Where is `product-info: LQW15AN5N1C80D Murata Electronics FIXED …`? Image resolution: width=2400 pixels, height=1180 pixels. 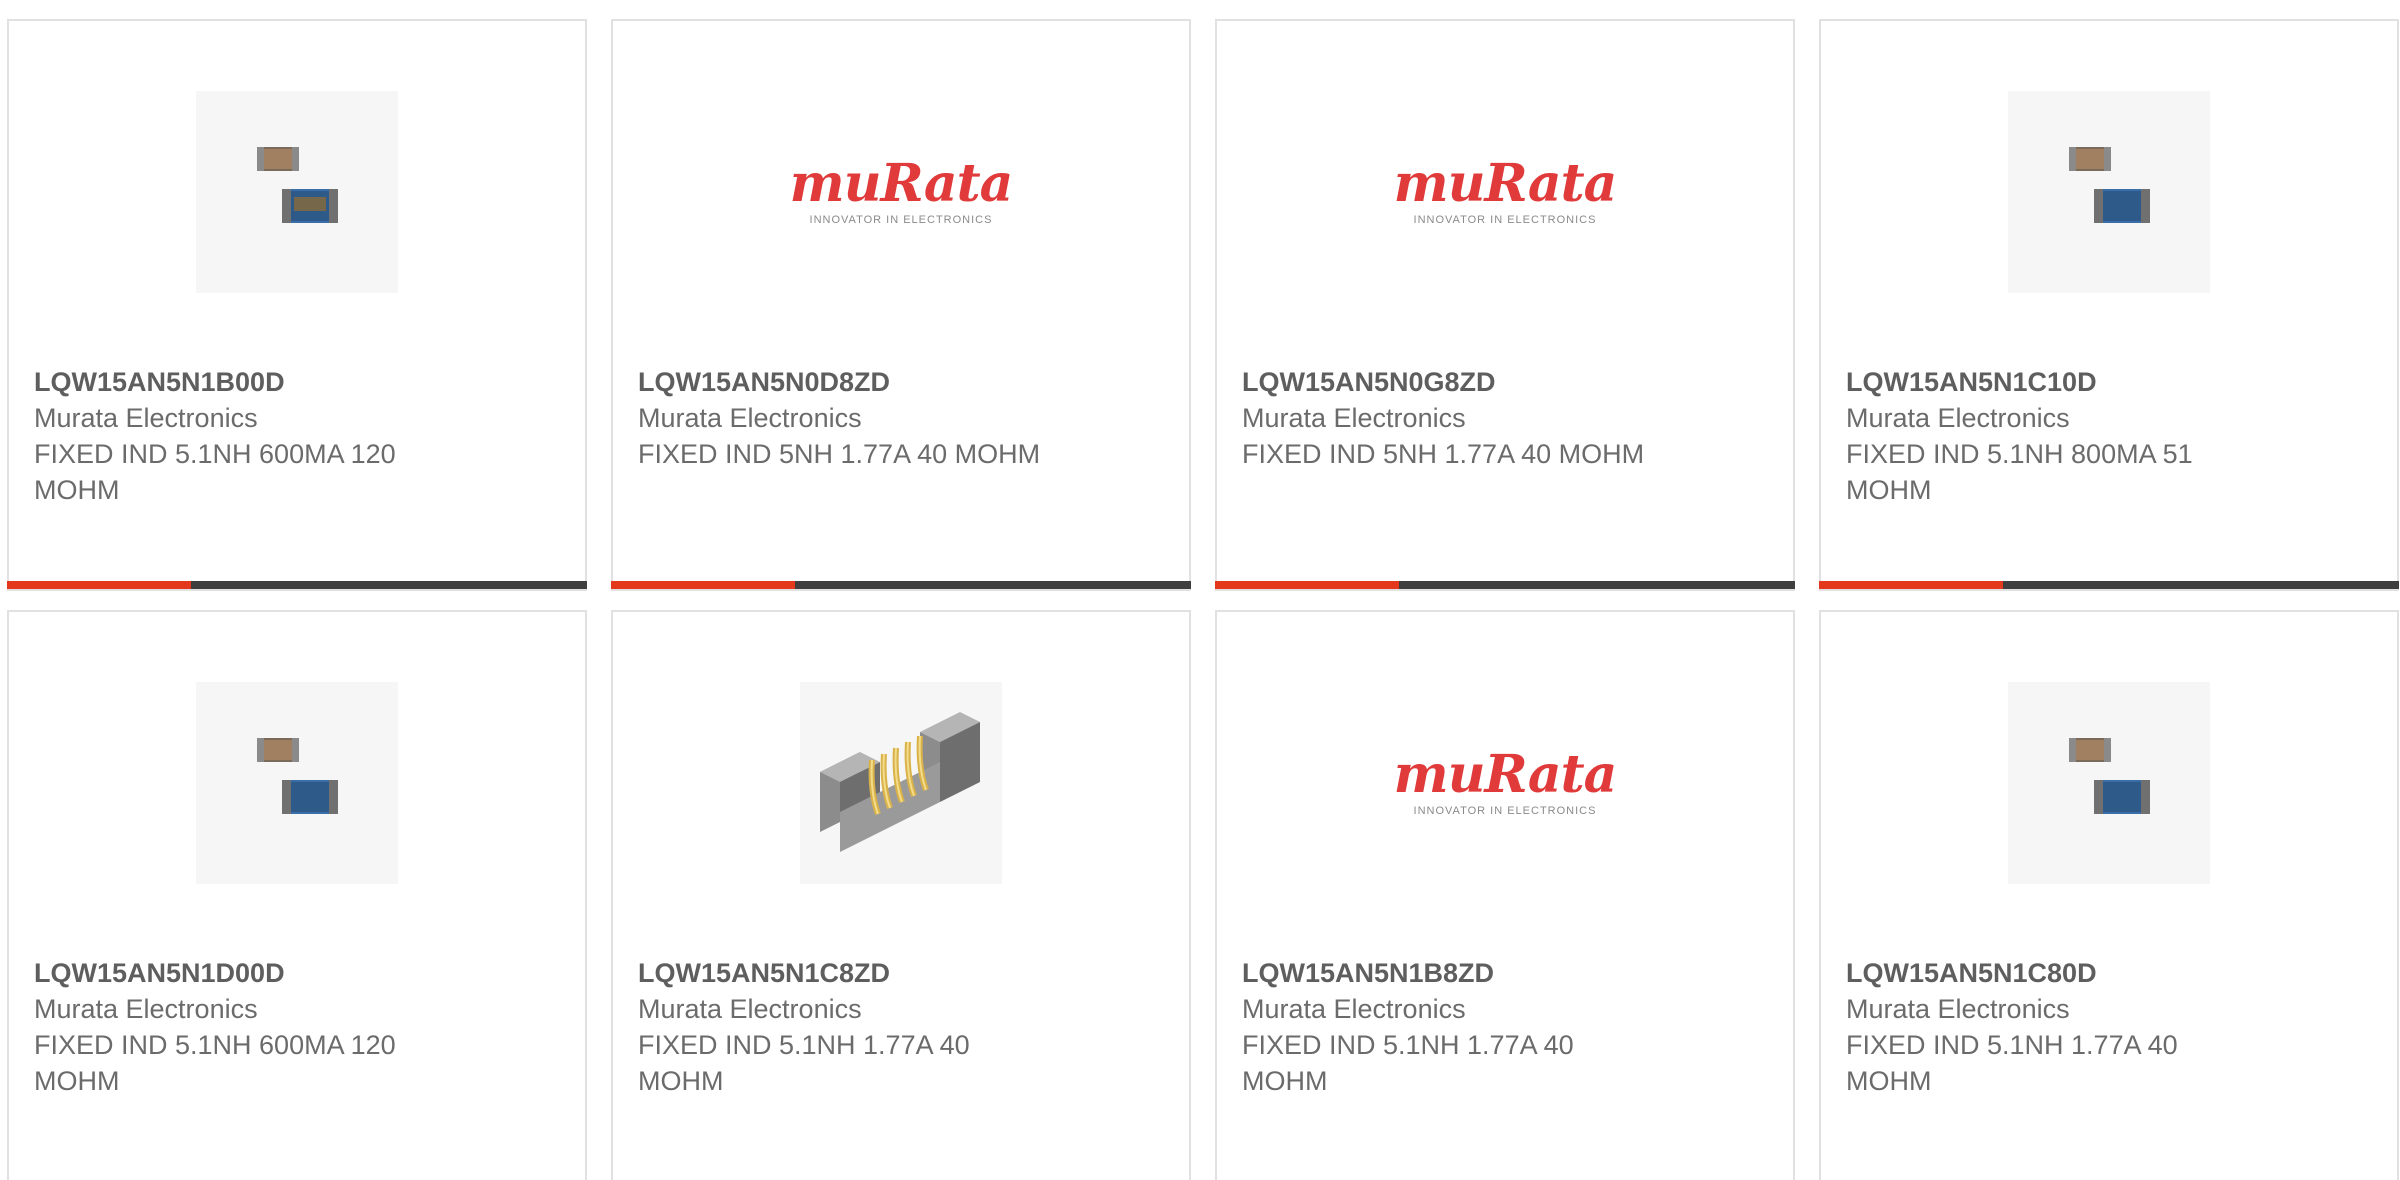 product-info: LQW15AN5N1C80D Murata Electronics FIXED … is located at coordinates (2109, 1027).